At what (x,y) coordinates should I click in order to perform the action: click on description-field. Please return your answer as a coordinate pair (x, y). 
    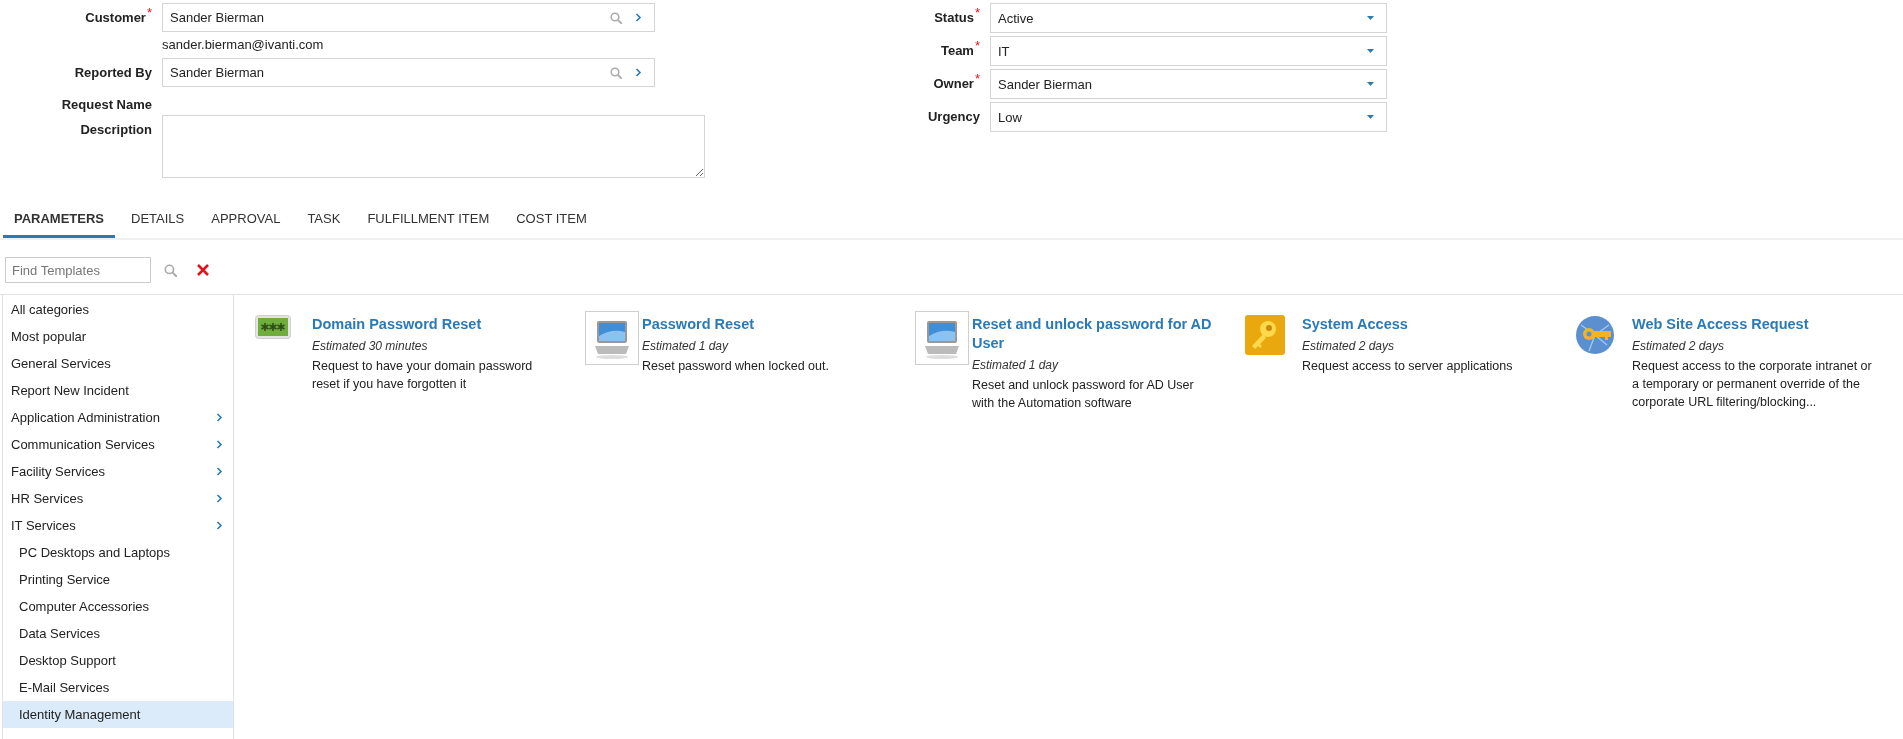
    Looking at the image, I should click on (433, 146).